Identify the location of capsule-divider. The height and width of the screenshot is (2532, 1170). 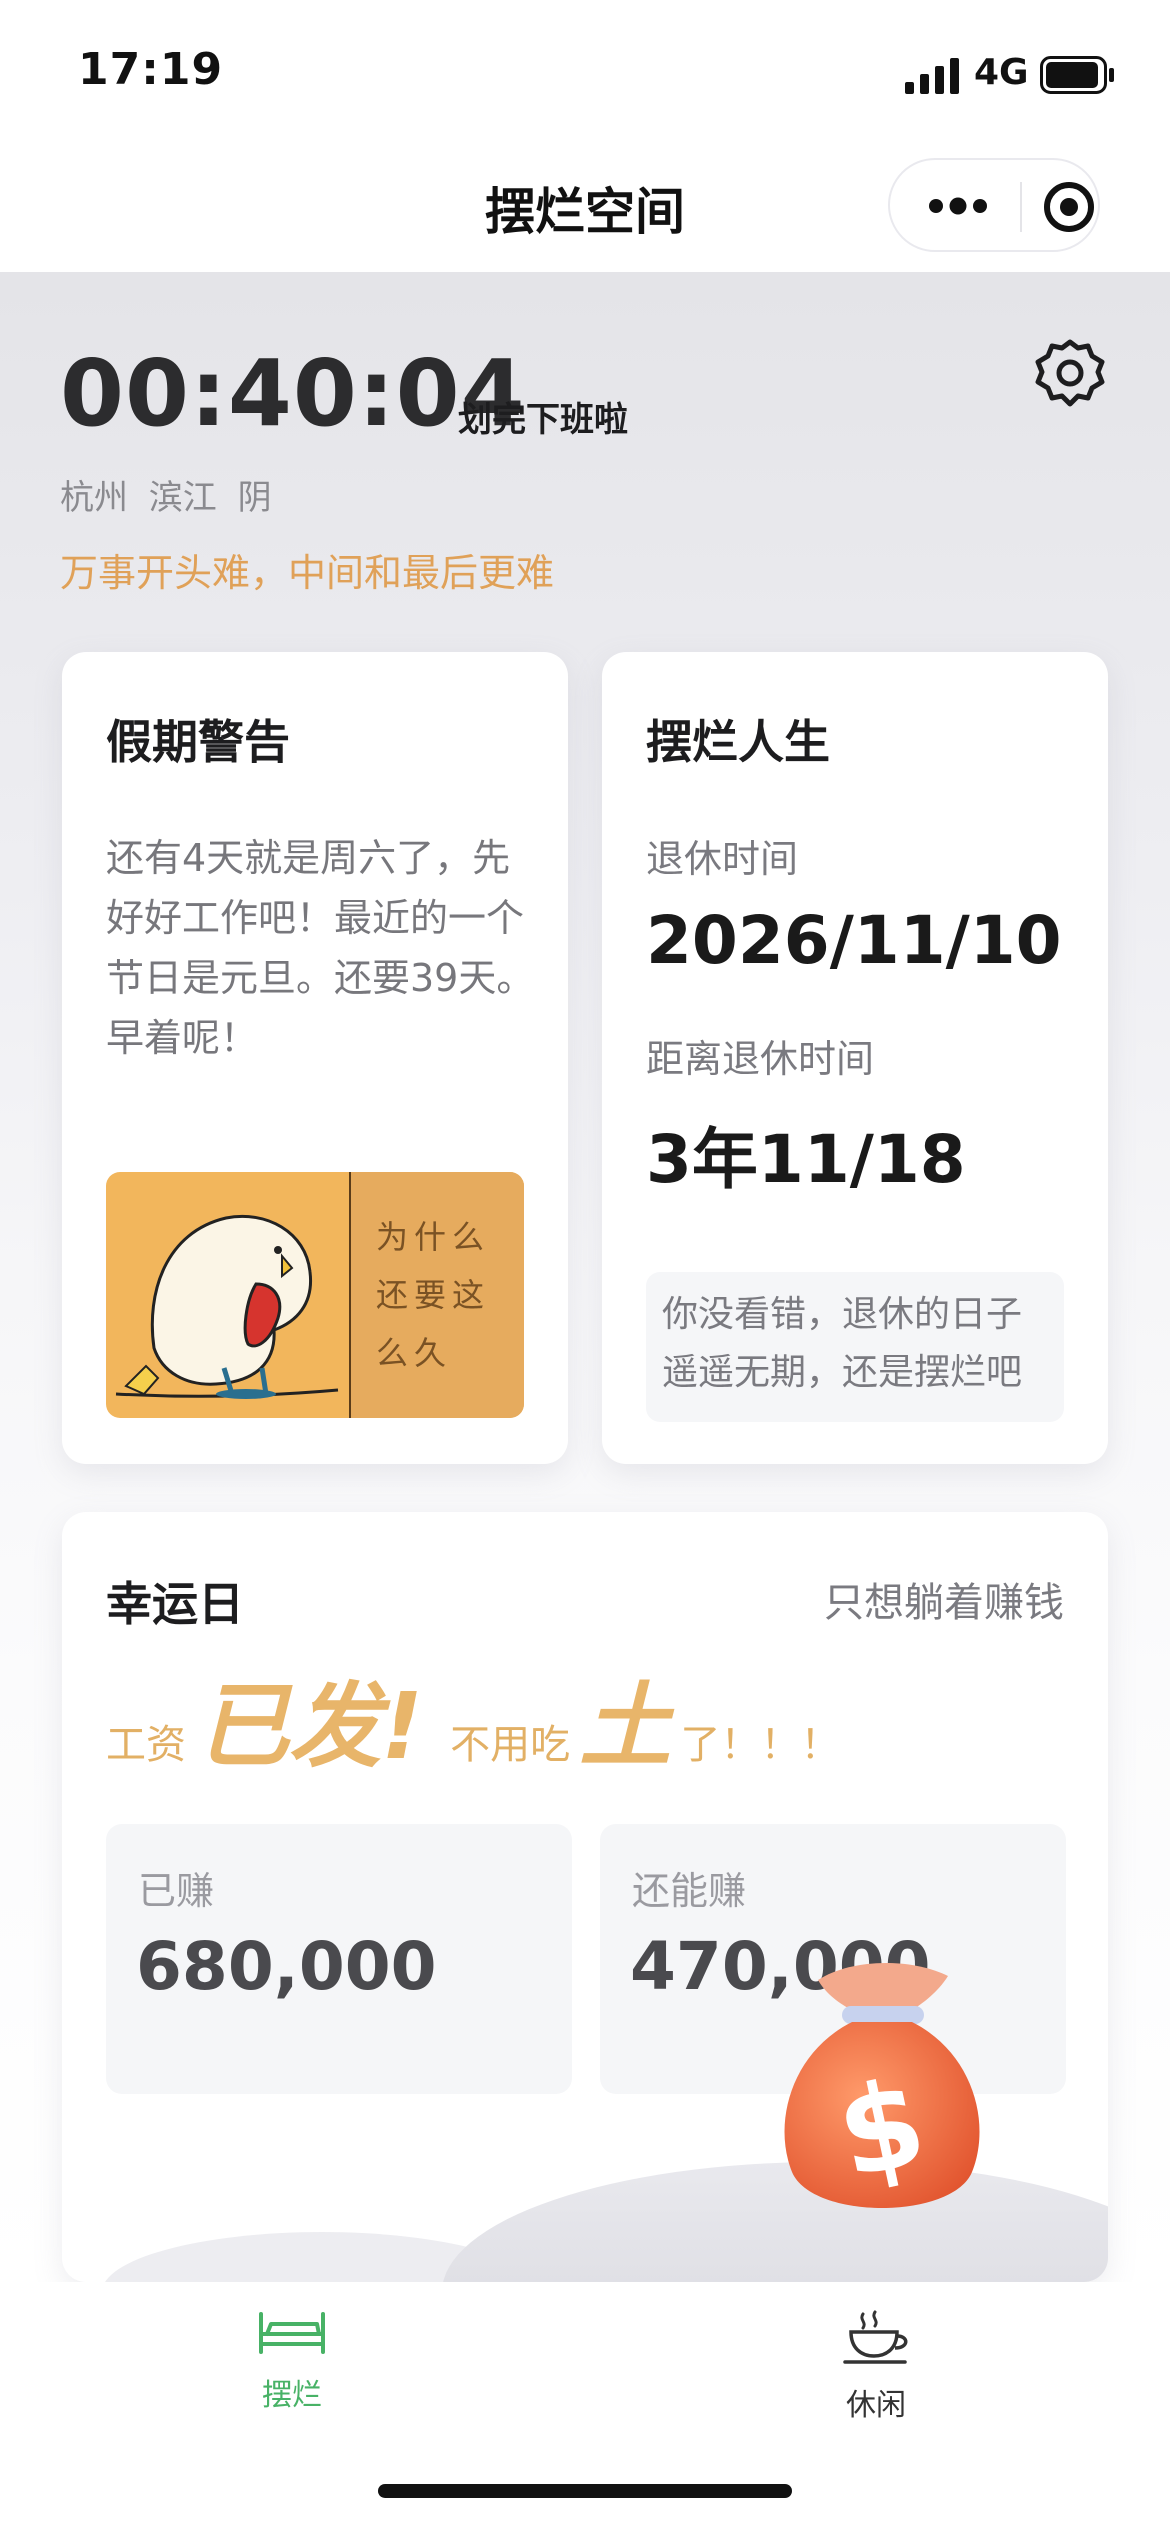
(1021, 207).